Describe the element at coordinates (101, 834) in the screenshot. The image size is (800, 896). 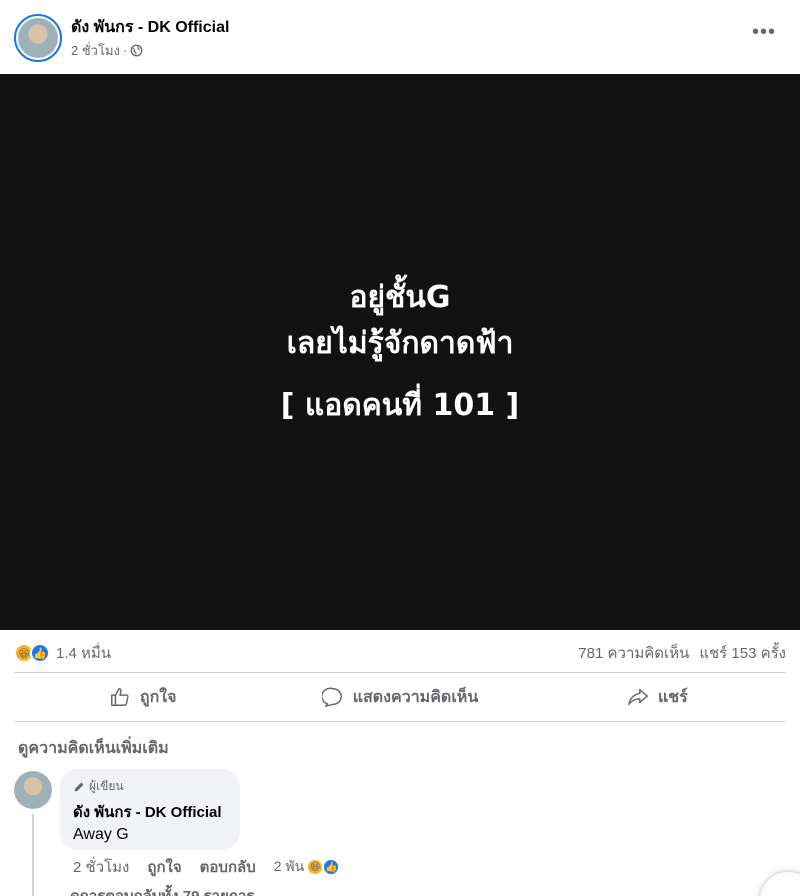
I see `comment-text: Away G` at that location.